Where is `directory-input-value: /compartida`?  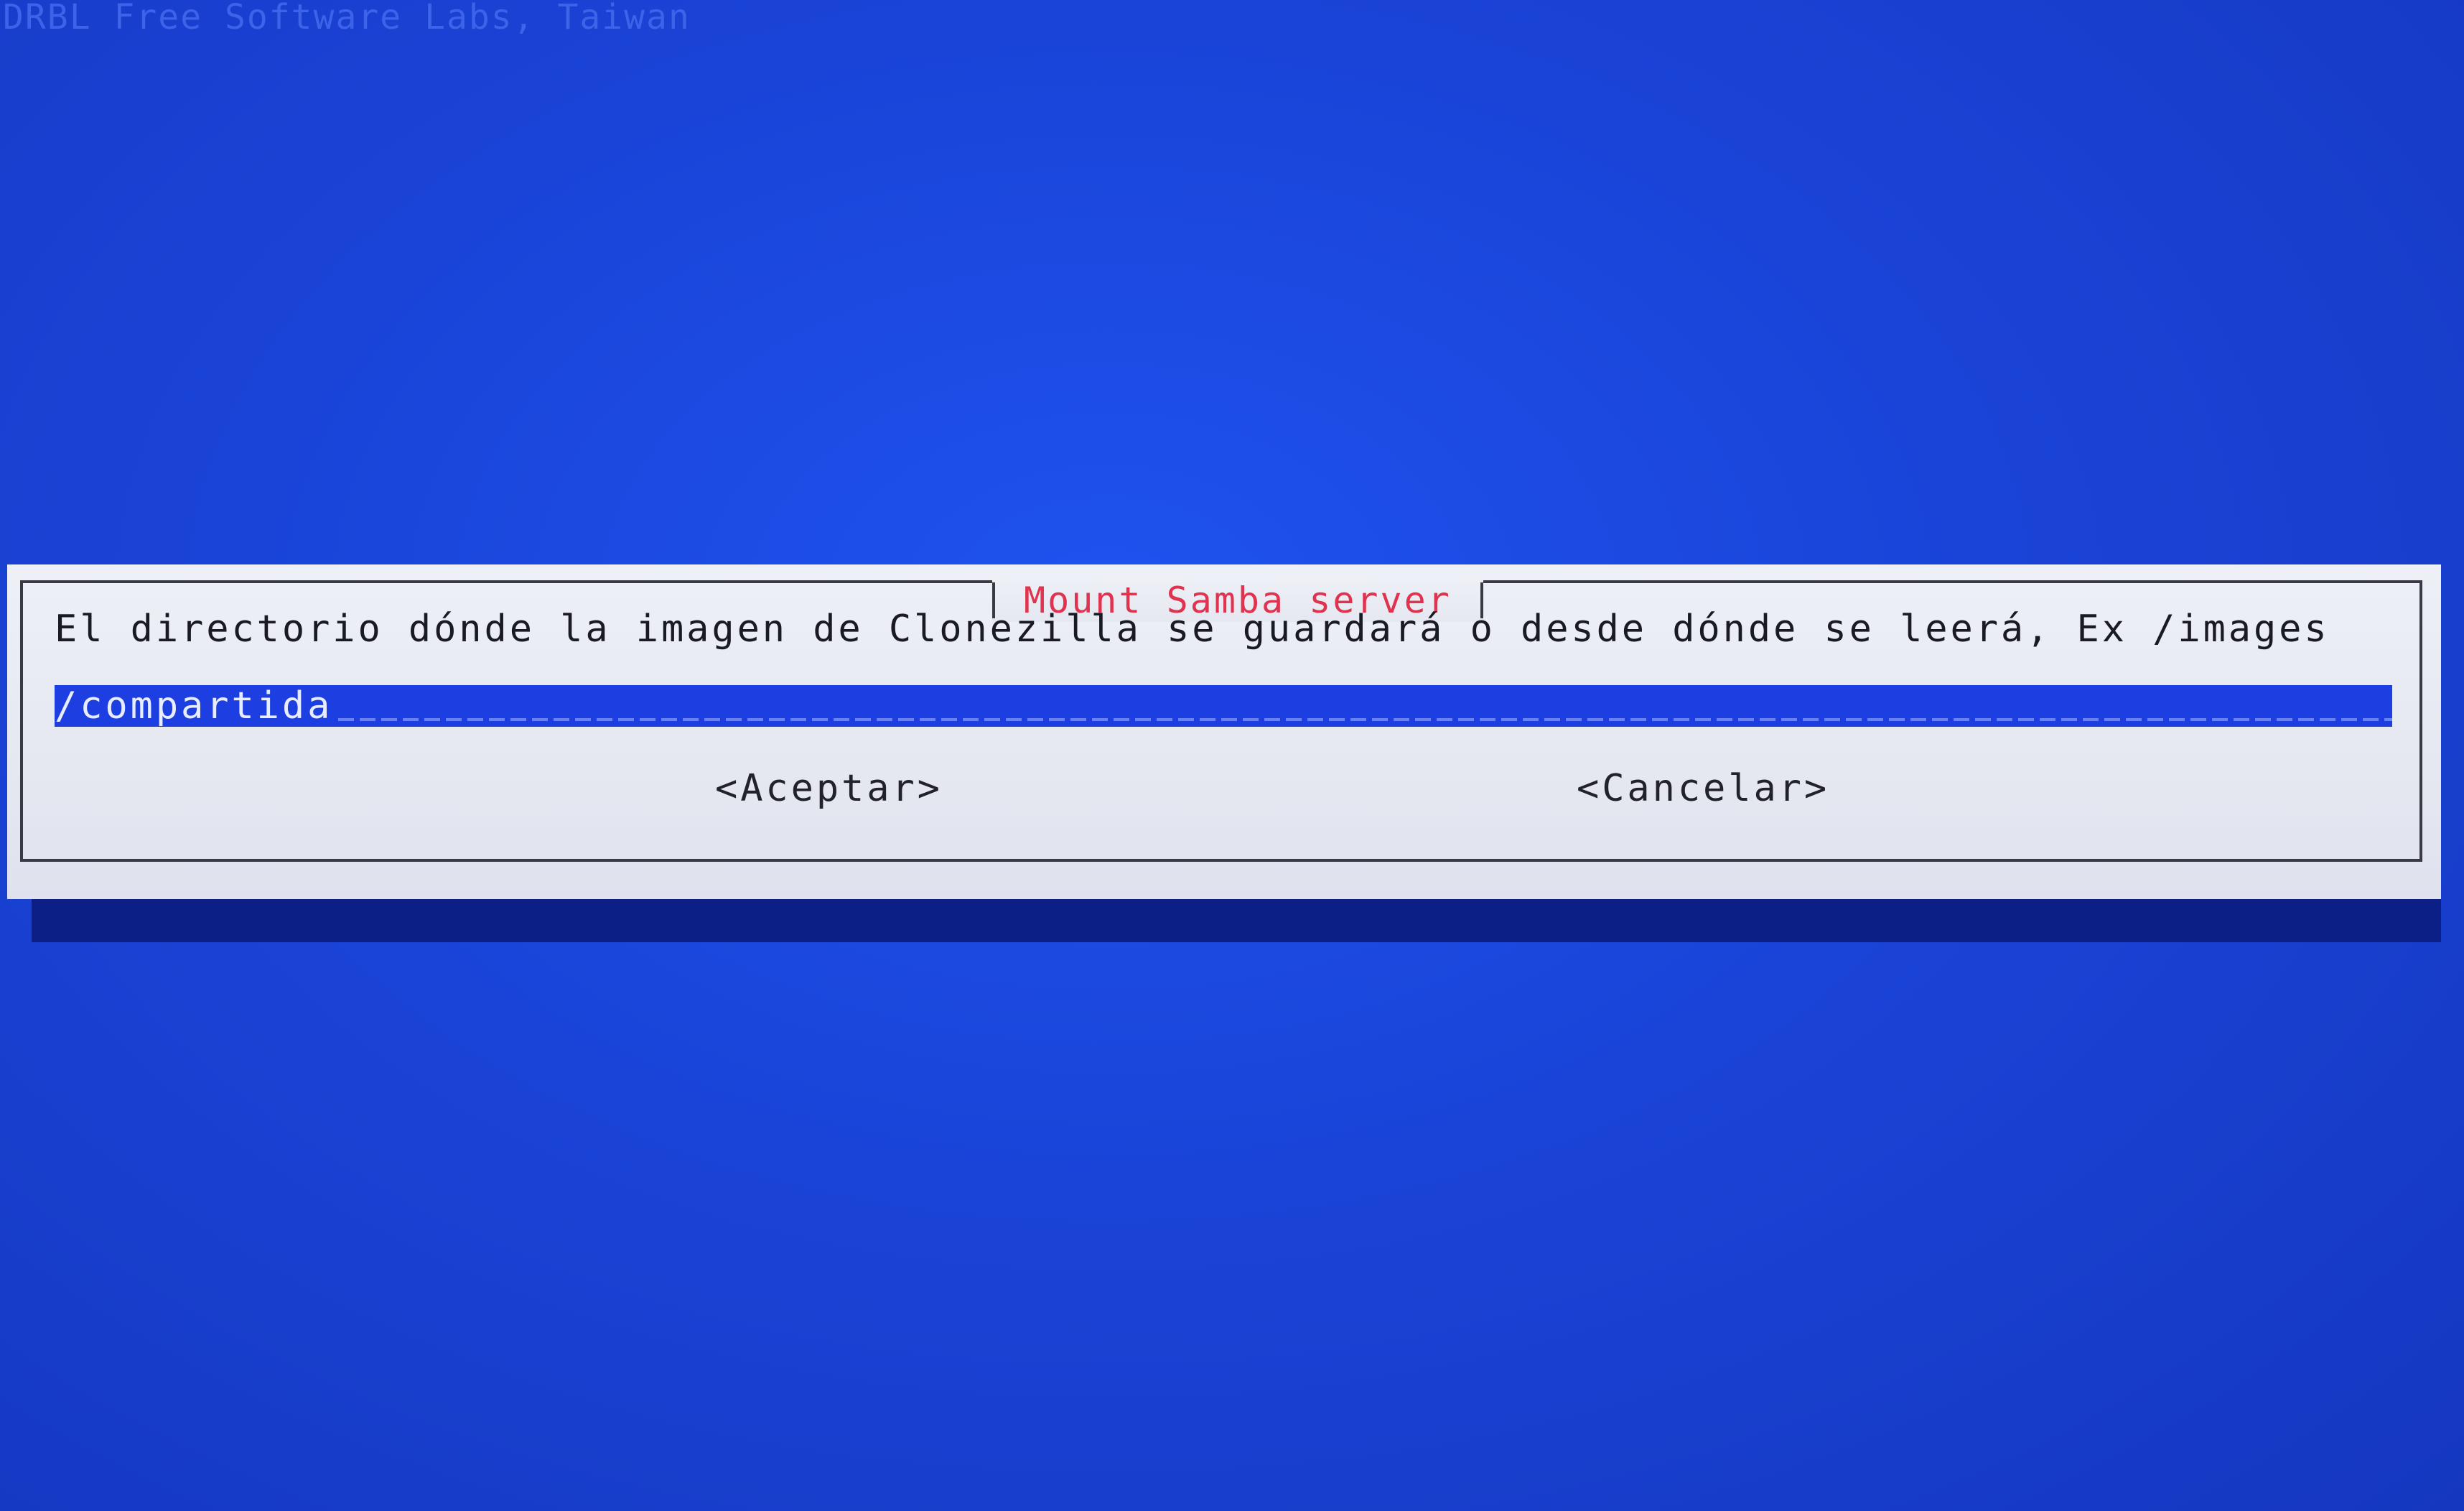
directory-input-value: /compartida is located at coordinates (193, 706).